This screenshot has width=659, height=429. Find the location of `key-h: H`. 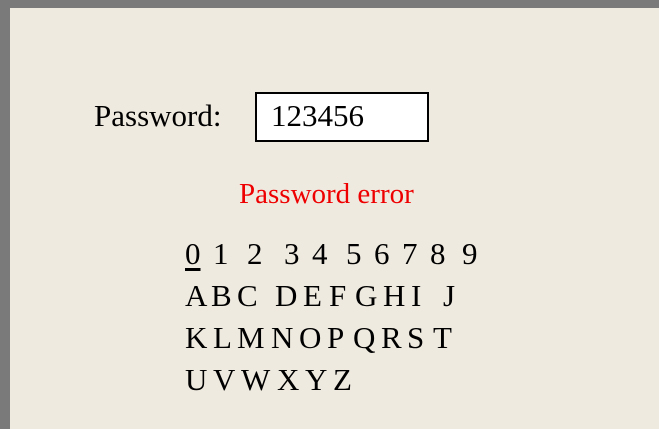

key-h: H is located at coordinates (395, 296).